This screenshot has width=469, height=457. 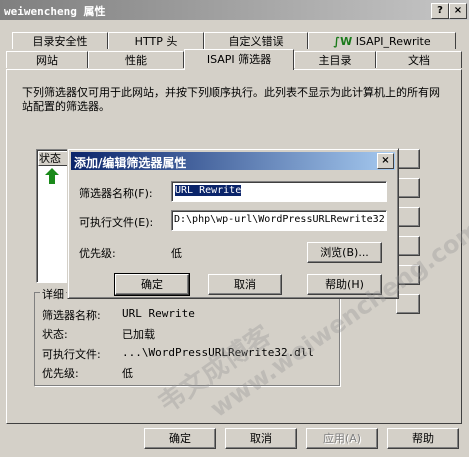 I want to click on details-status-value: 已加载, so click(x=138, y=334).